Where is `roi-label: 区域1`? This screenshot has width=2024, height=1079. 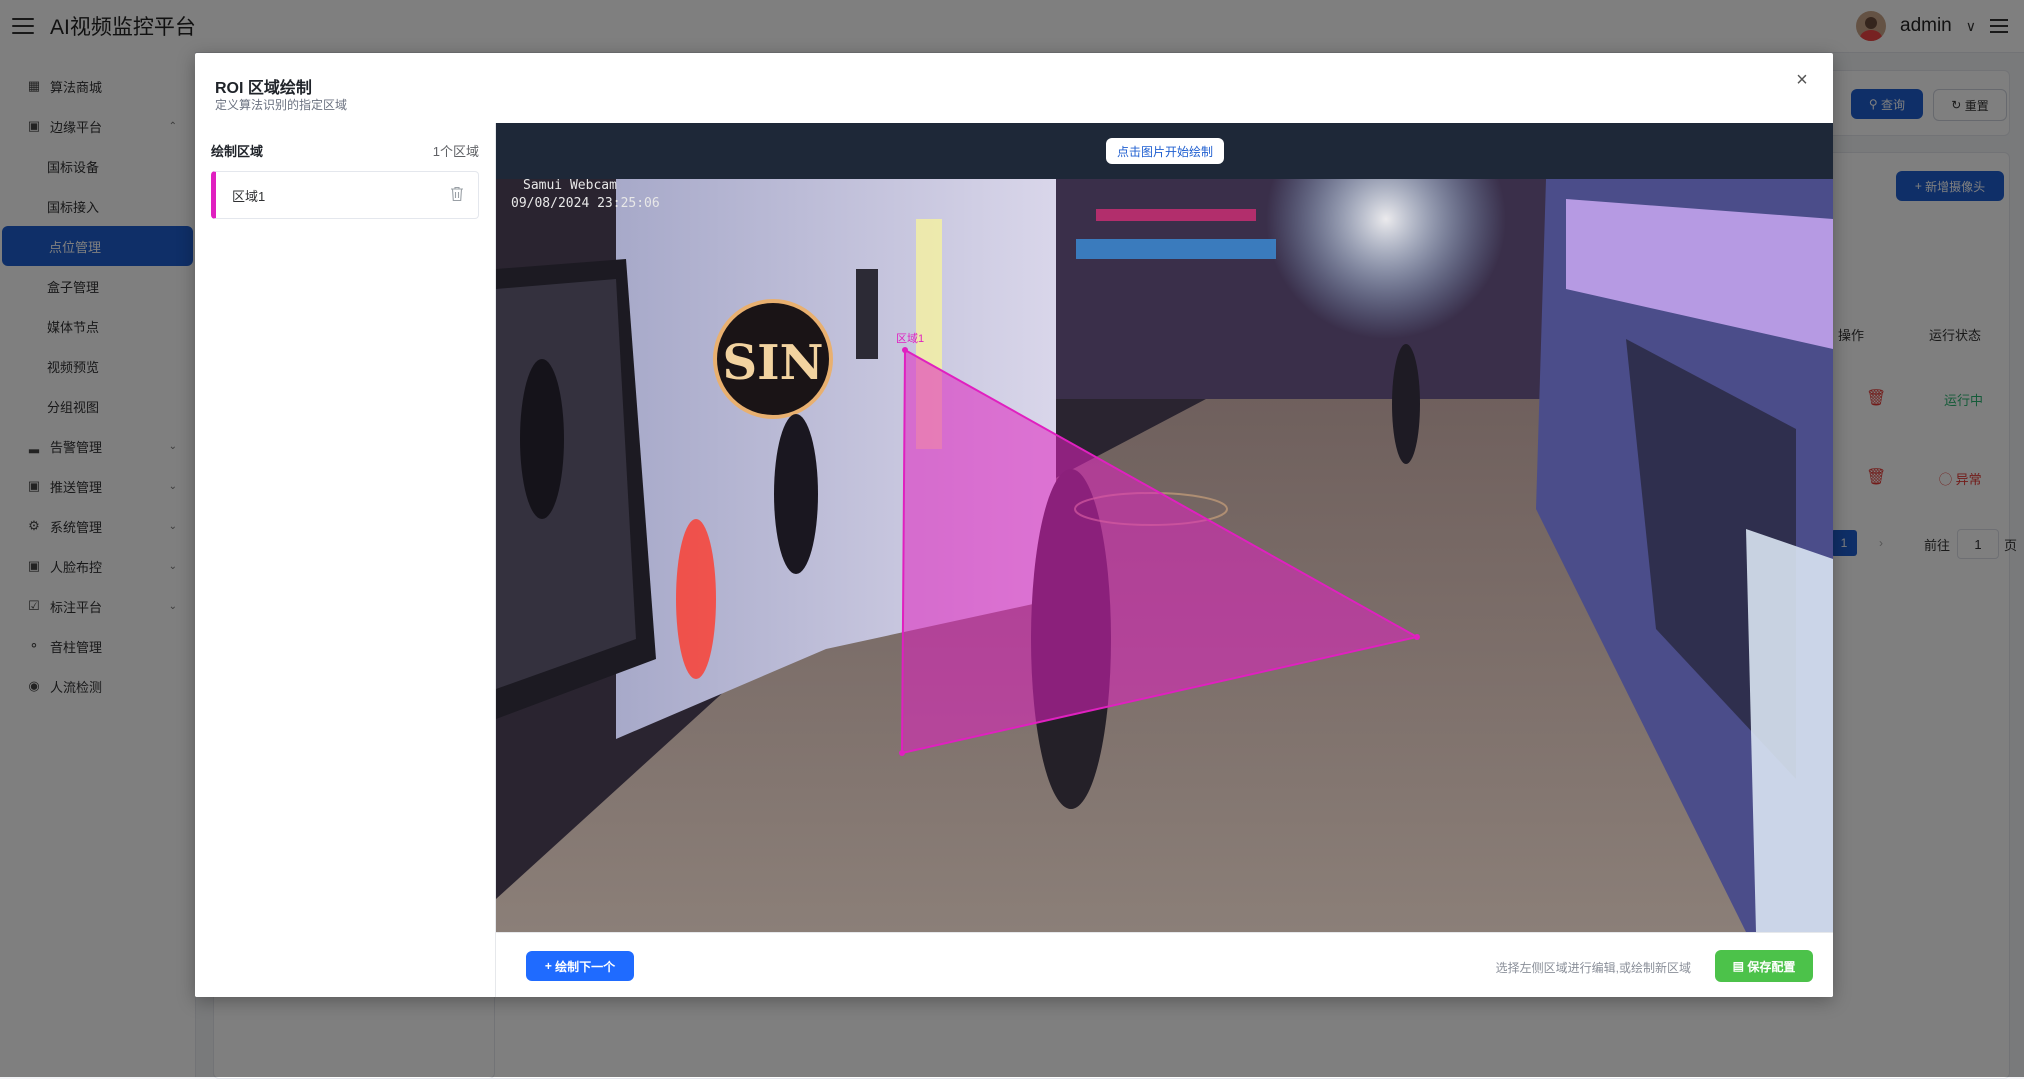 roi-label: 区域1 is located at coordinates (910, 338).